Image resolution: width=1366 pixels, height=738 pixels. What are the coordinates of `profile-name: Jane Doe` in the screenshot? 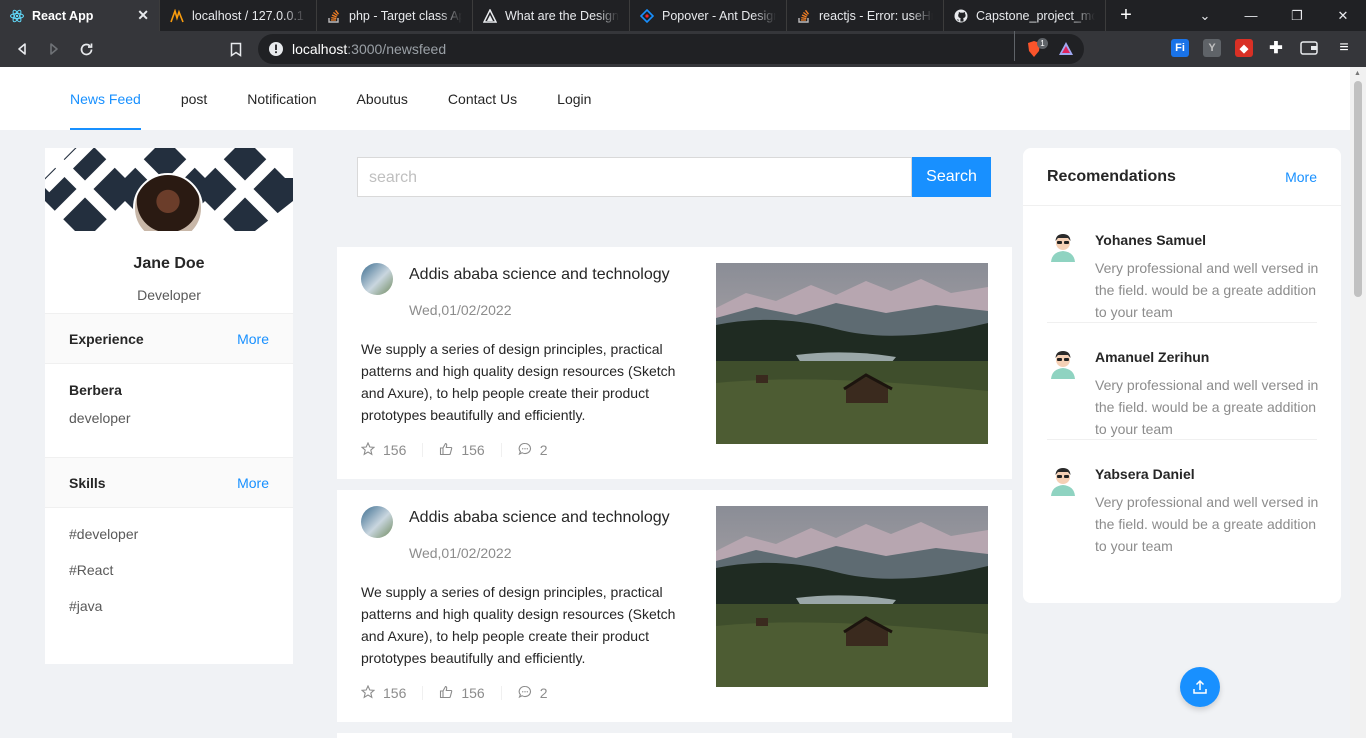 It's located at (169, 263).